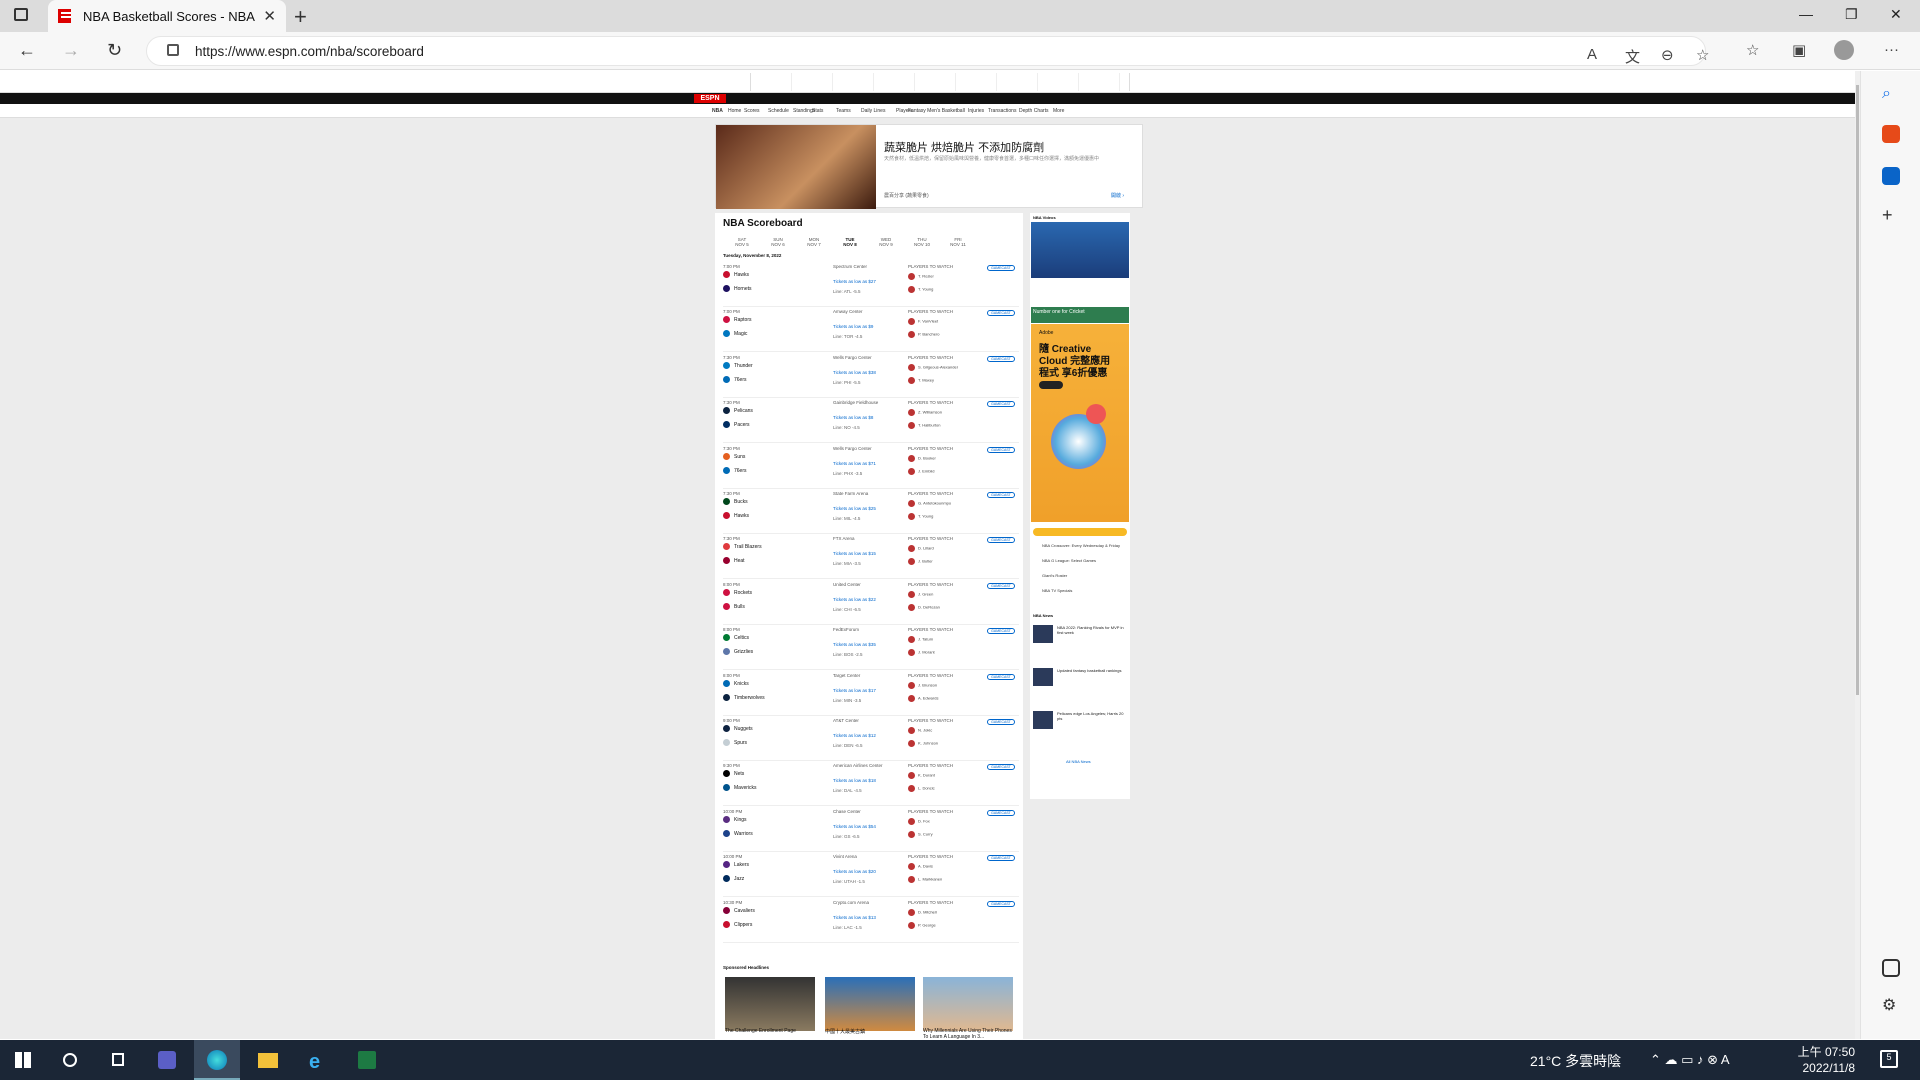 This screenshot has height=1080, width=1920. I want to click on tickets-link: Tickets as low as $15, so click(854, 553).